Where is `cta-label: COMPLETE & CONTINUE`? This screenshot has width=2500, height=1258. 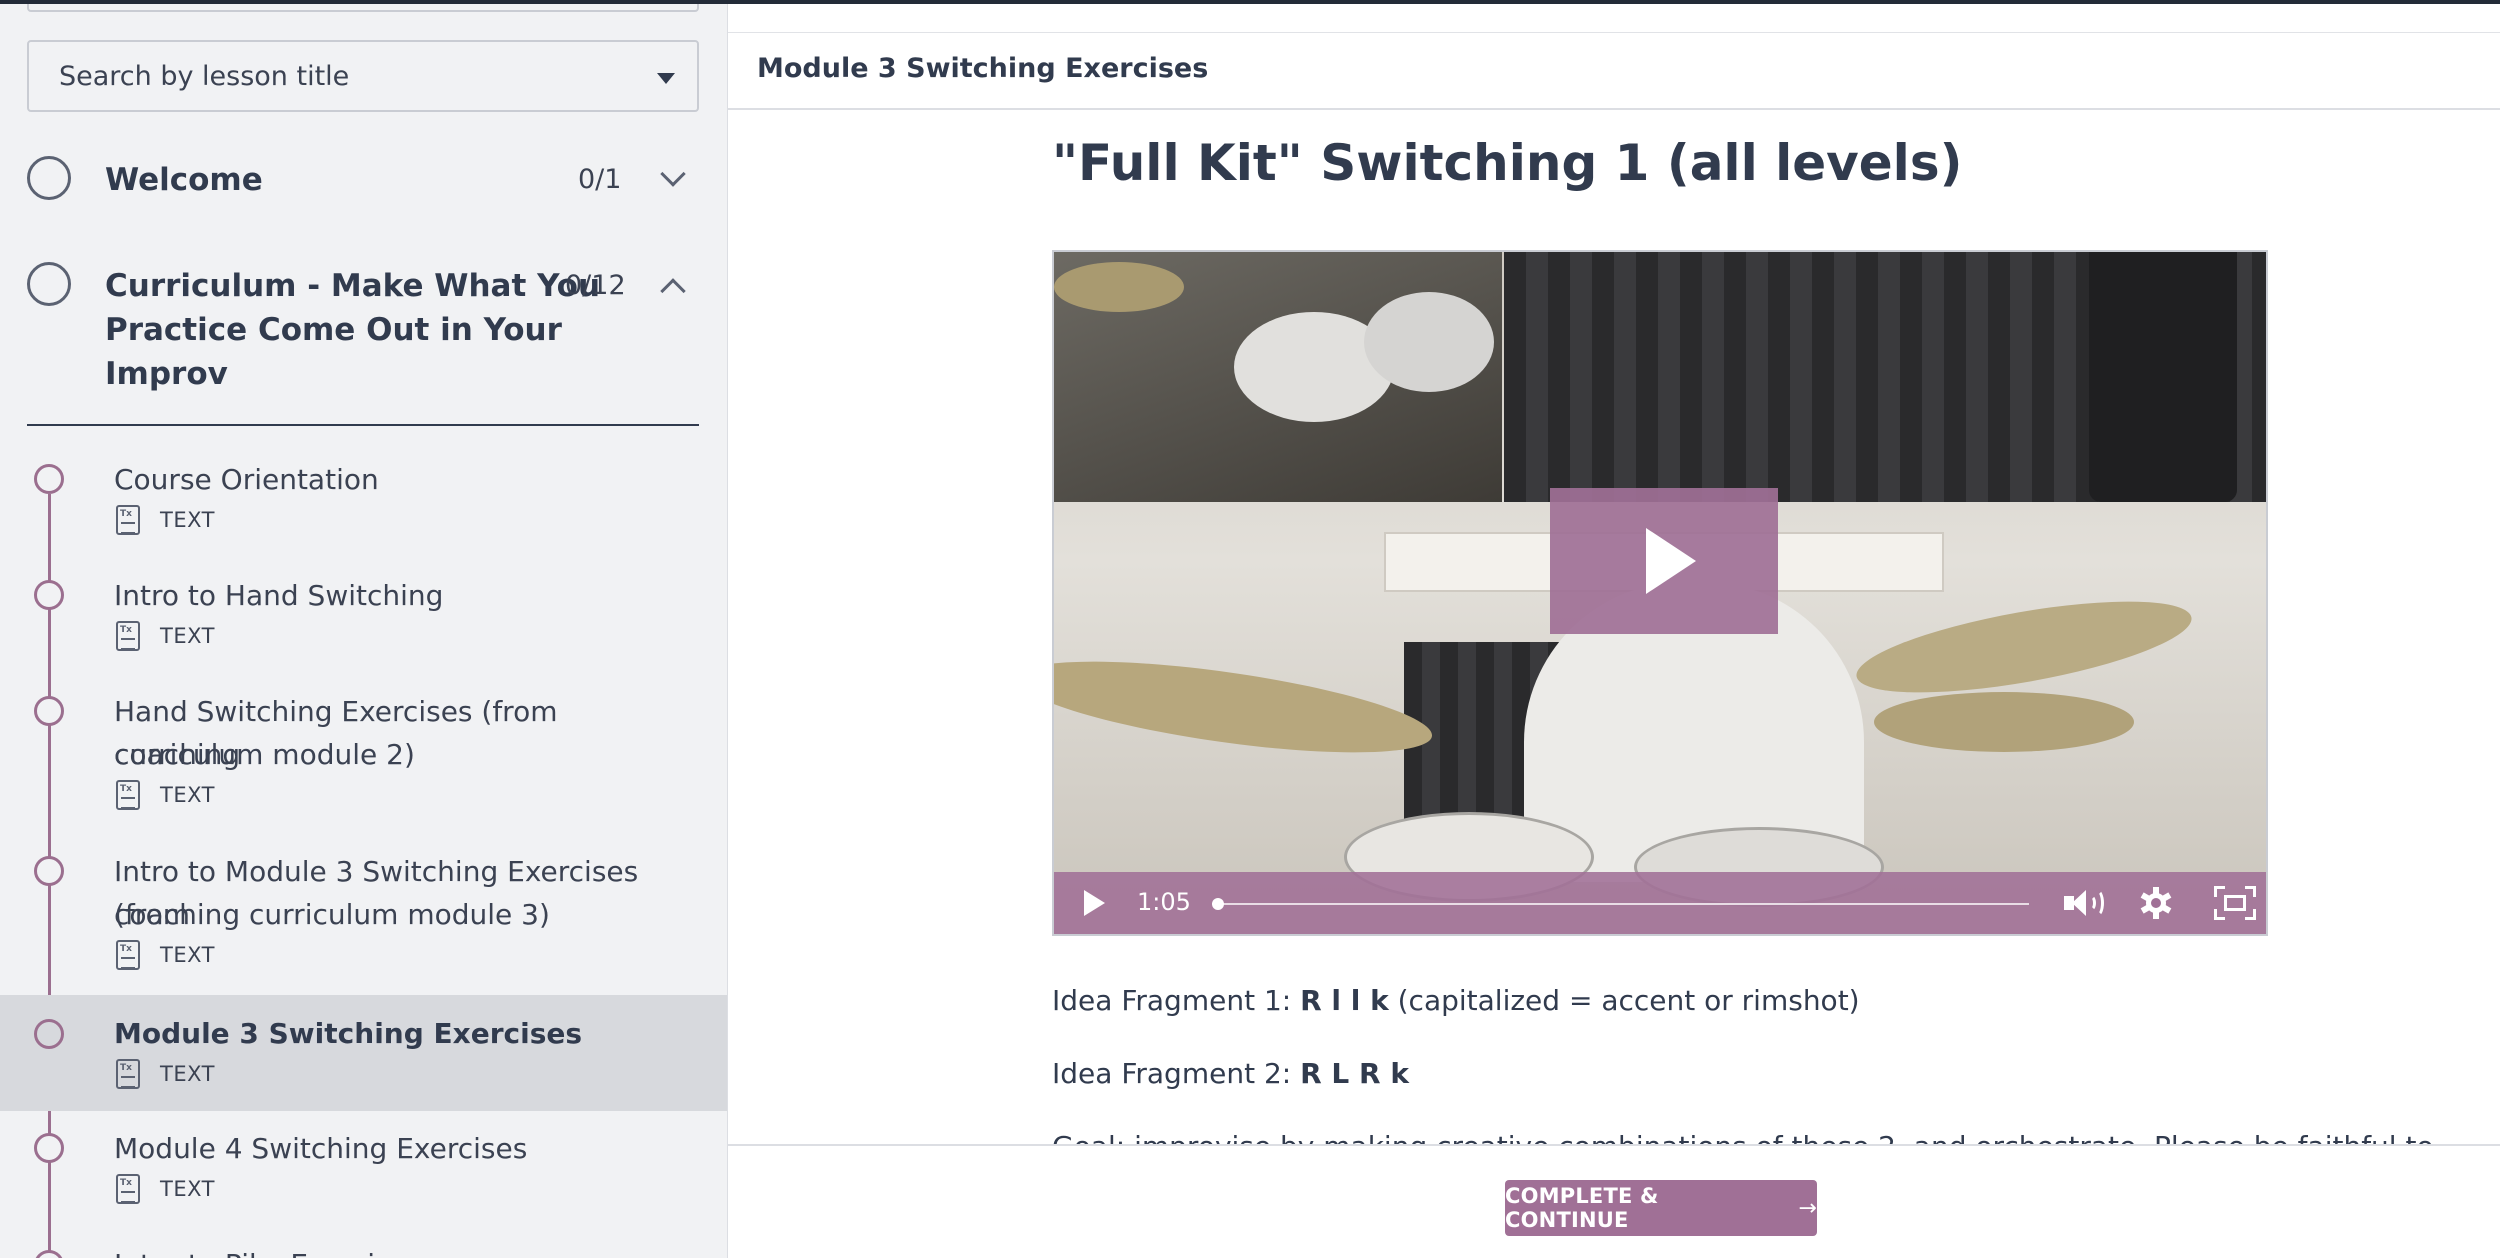
cta-label: COMPLETE & CONTINUE is located at coordinates (1582, 1208).